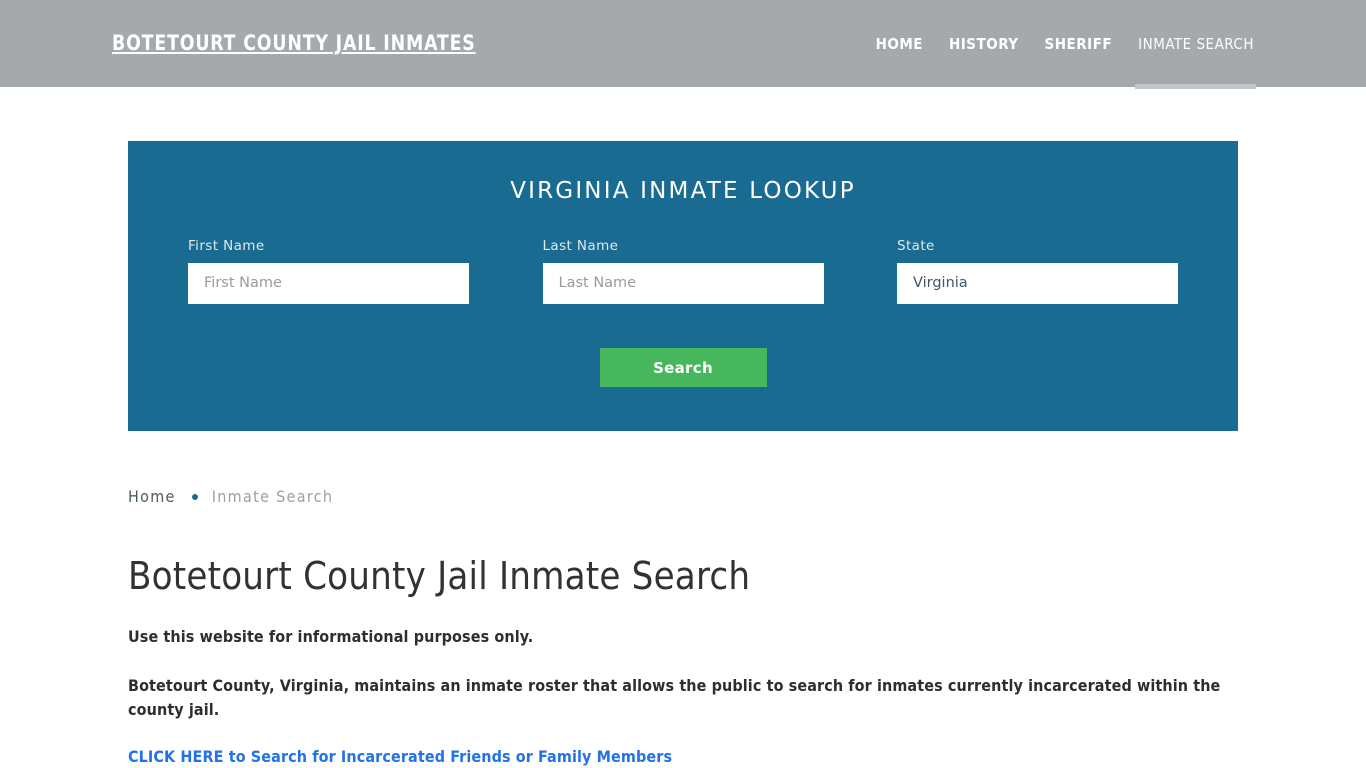 The image size is (1366, 768). I want to click on main-navigation: Home History Sheriff Inmate Search, so click(1059, 44).